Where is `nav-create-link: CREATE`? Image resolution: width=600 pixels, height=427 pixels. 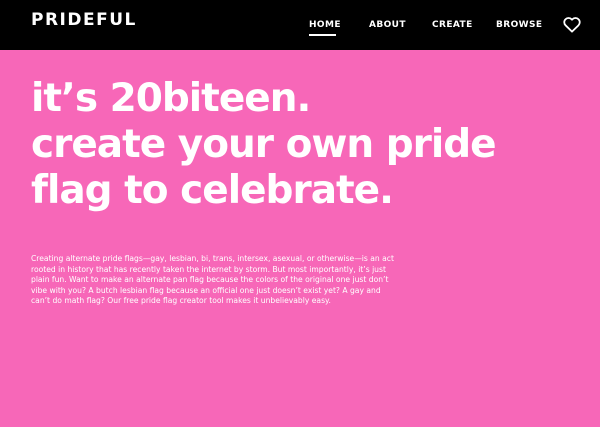
nav-create-link: CREATE is located at coordinates (452, 25).